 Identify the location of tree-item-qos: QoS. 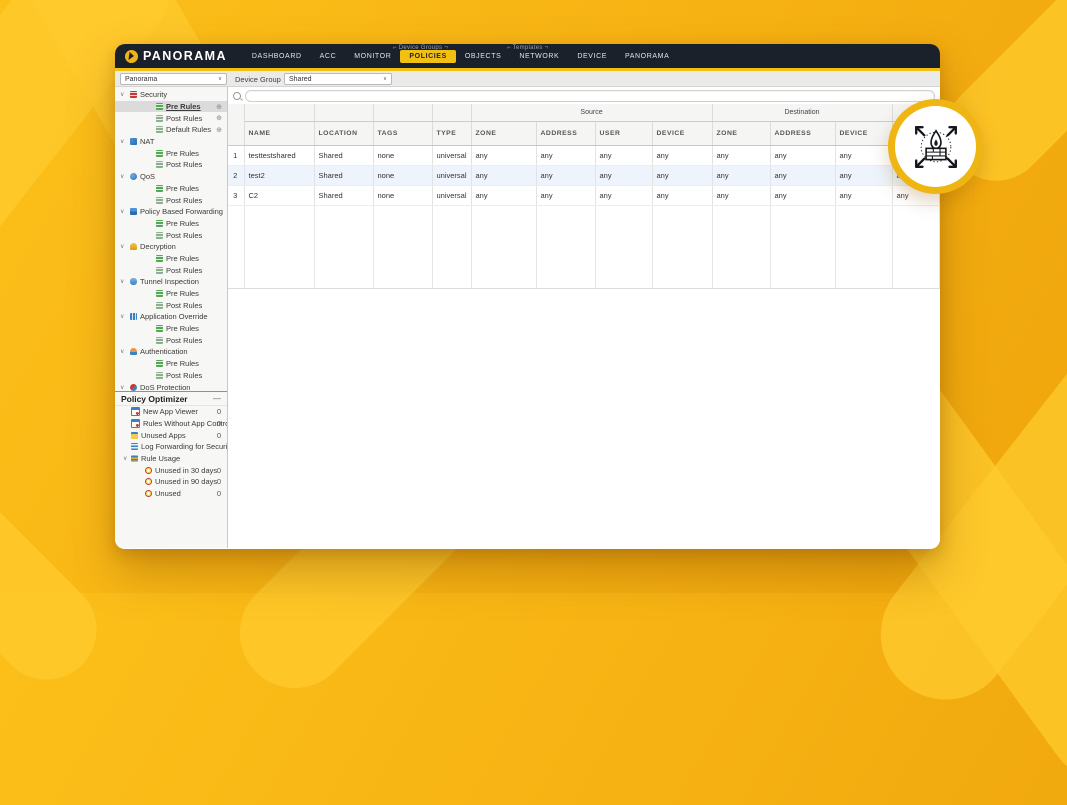
(171, 177).